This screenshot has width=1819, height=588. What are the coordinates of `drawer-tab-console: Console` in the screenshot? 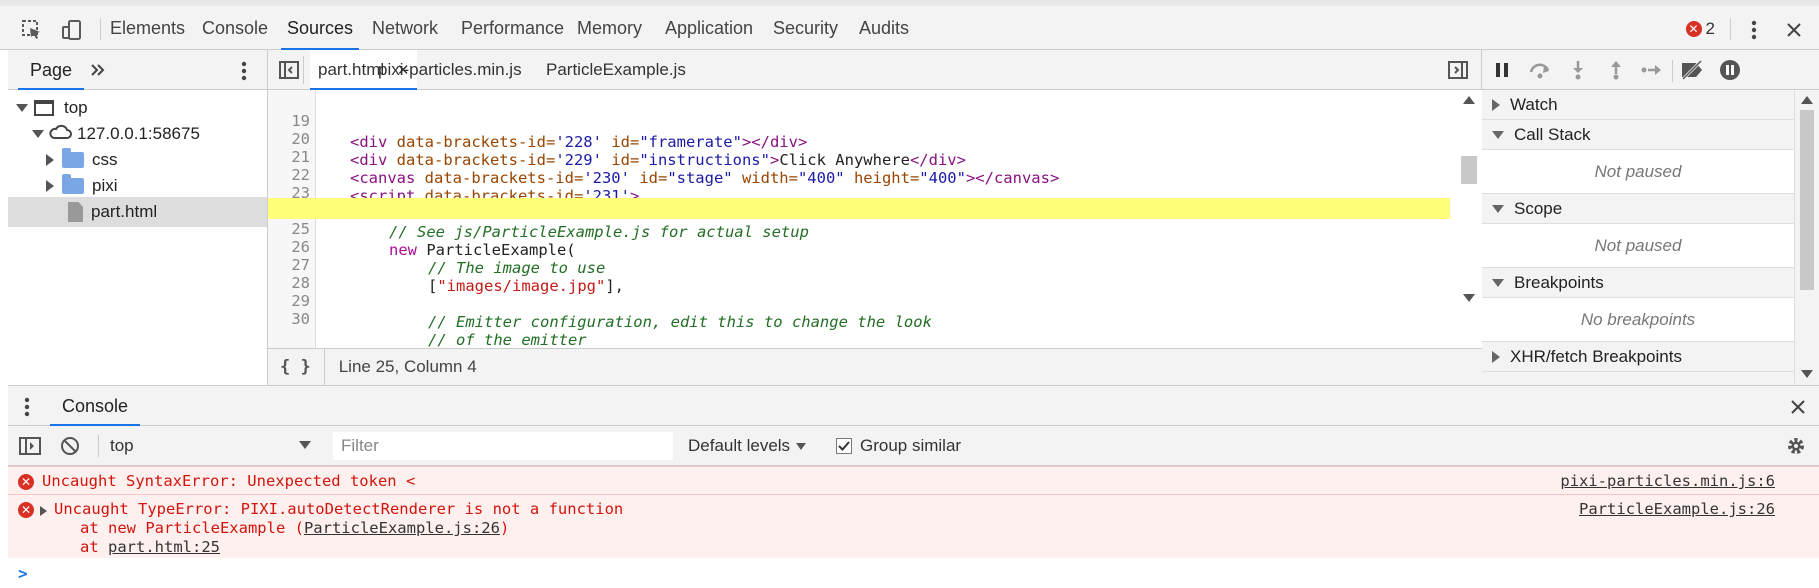 It's located at (95, 406).